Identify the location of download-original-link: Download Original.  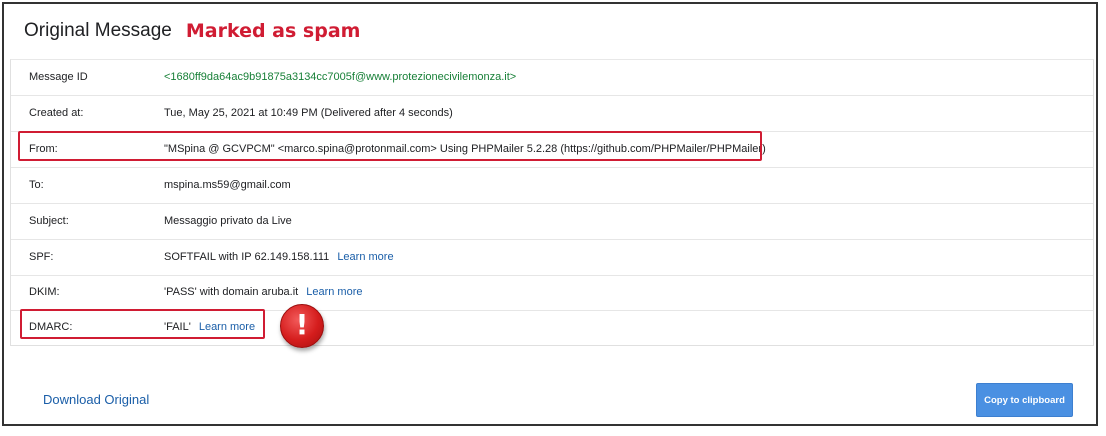
(96, 399).